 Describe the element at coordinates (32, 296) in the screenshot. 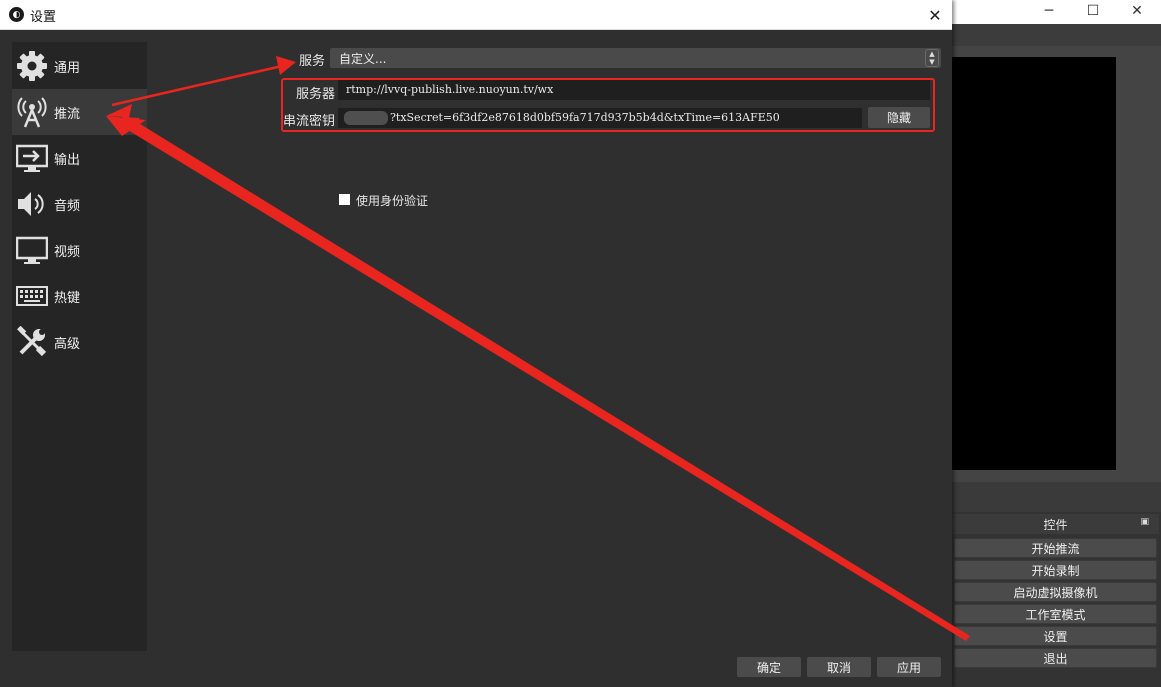

I see `keyboard-icon` at that location.